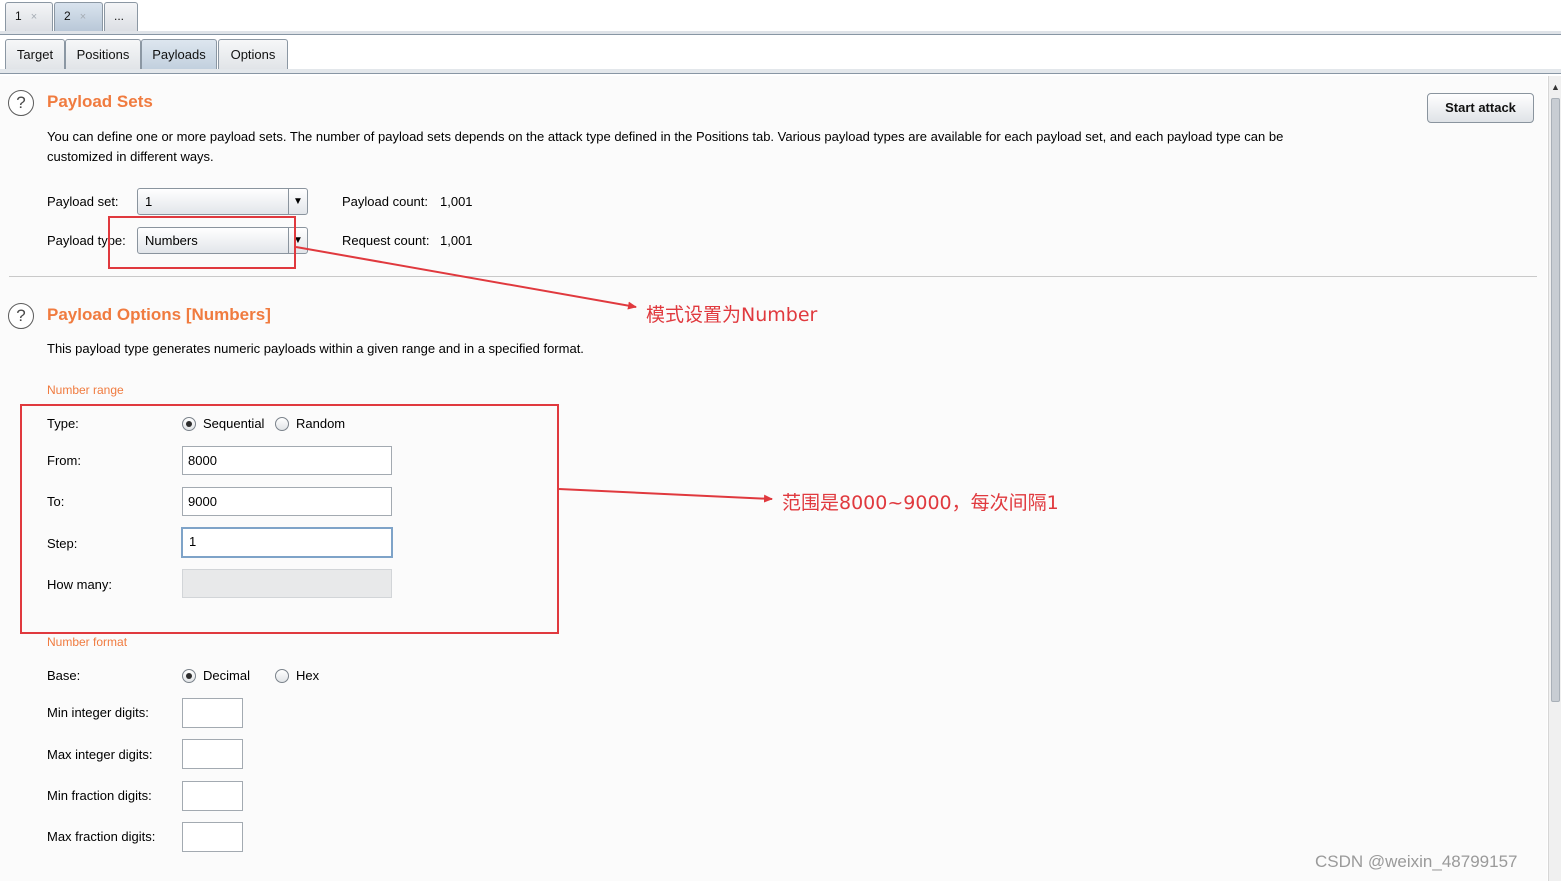 The image size is (1561, 881). What do you see at coordinates (732, 315) in the screenshot?
I see `annotation-mode-note: 模式设置为Number` at bounding box center [732, 315].